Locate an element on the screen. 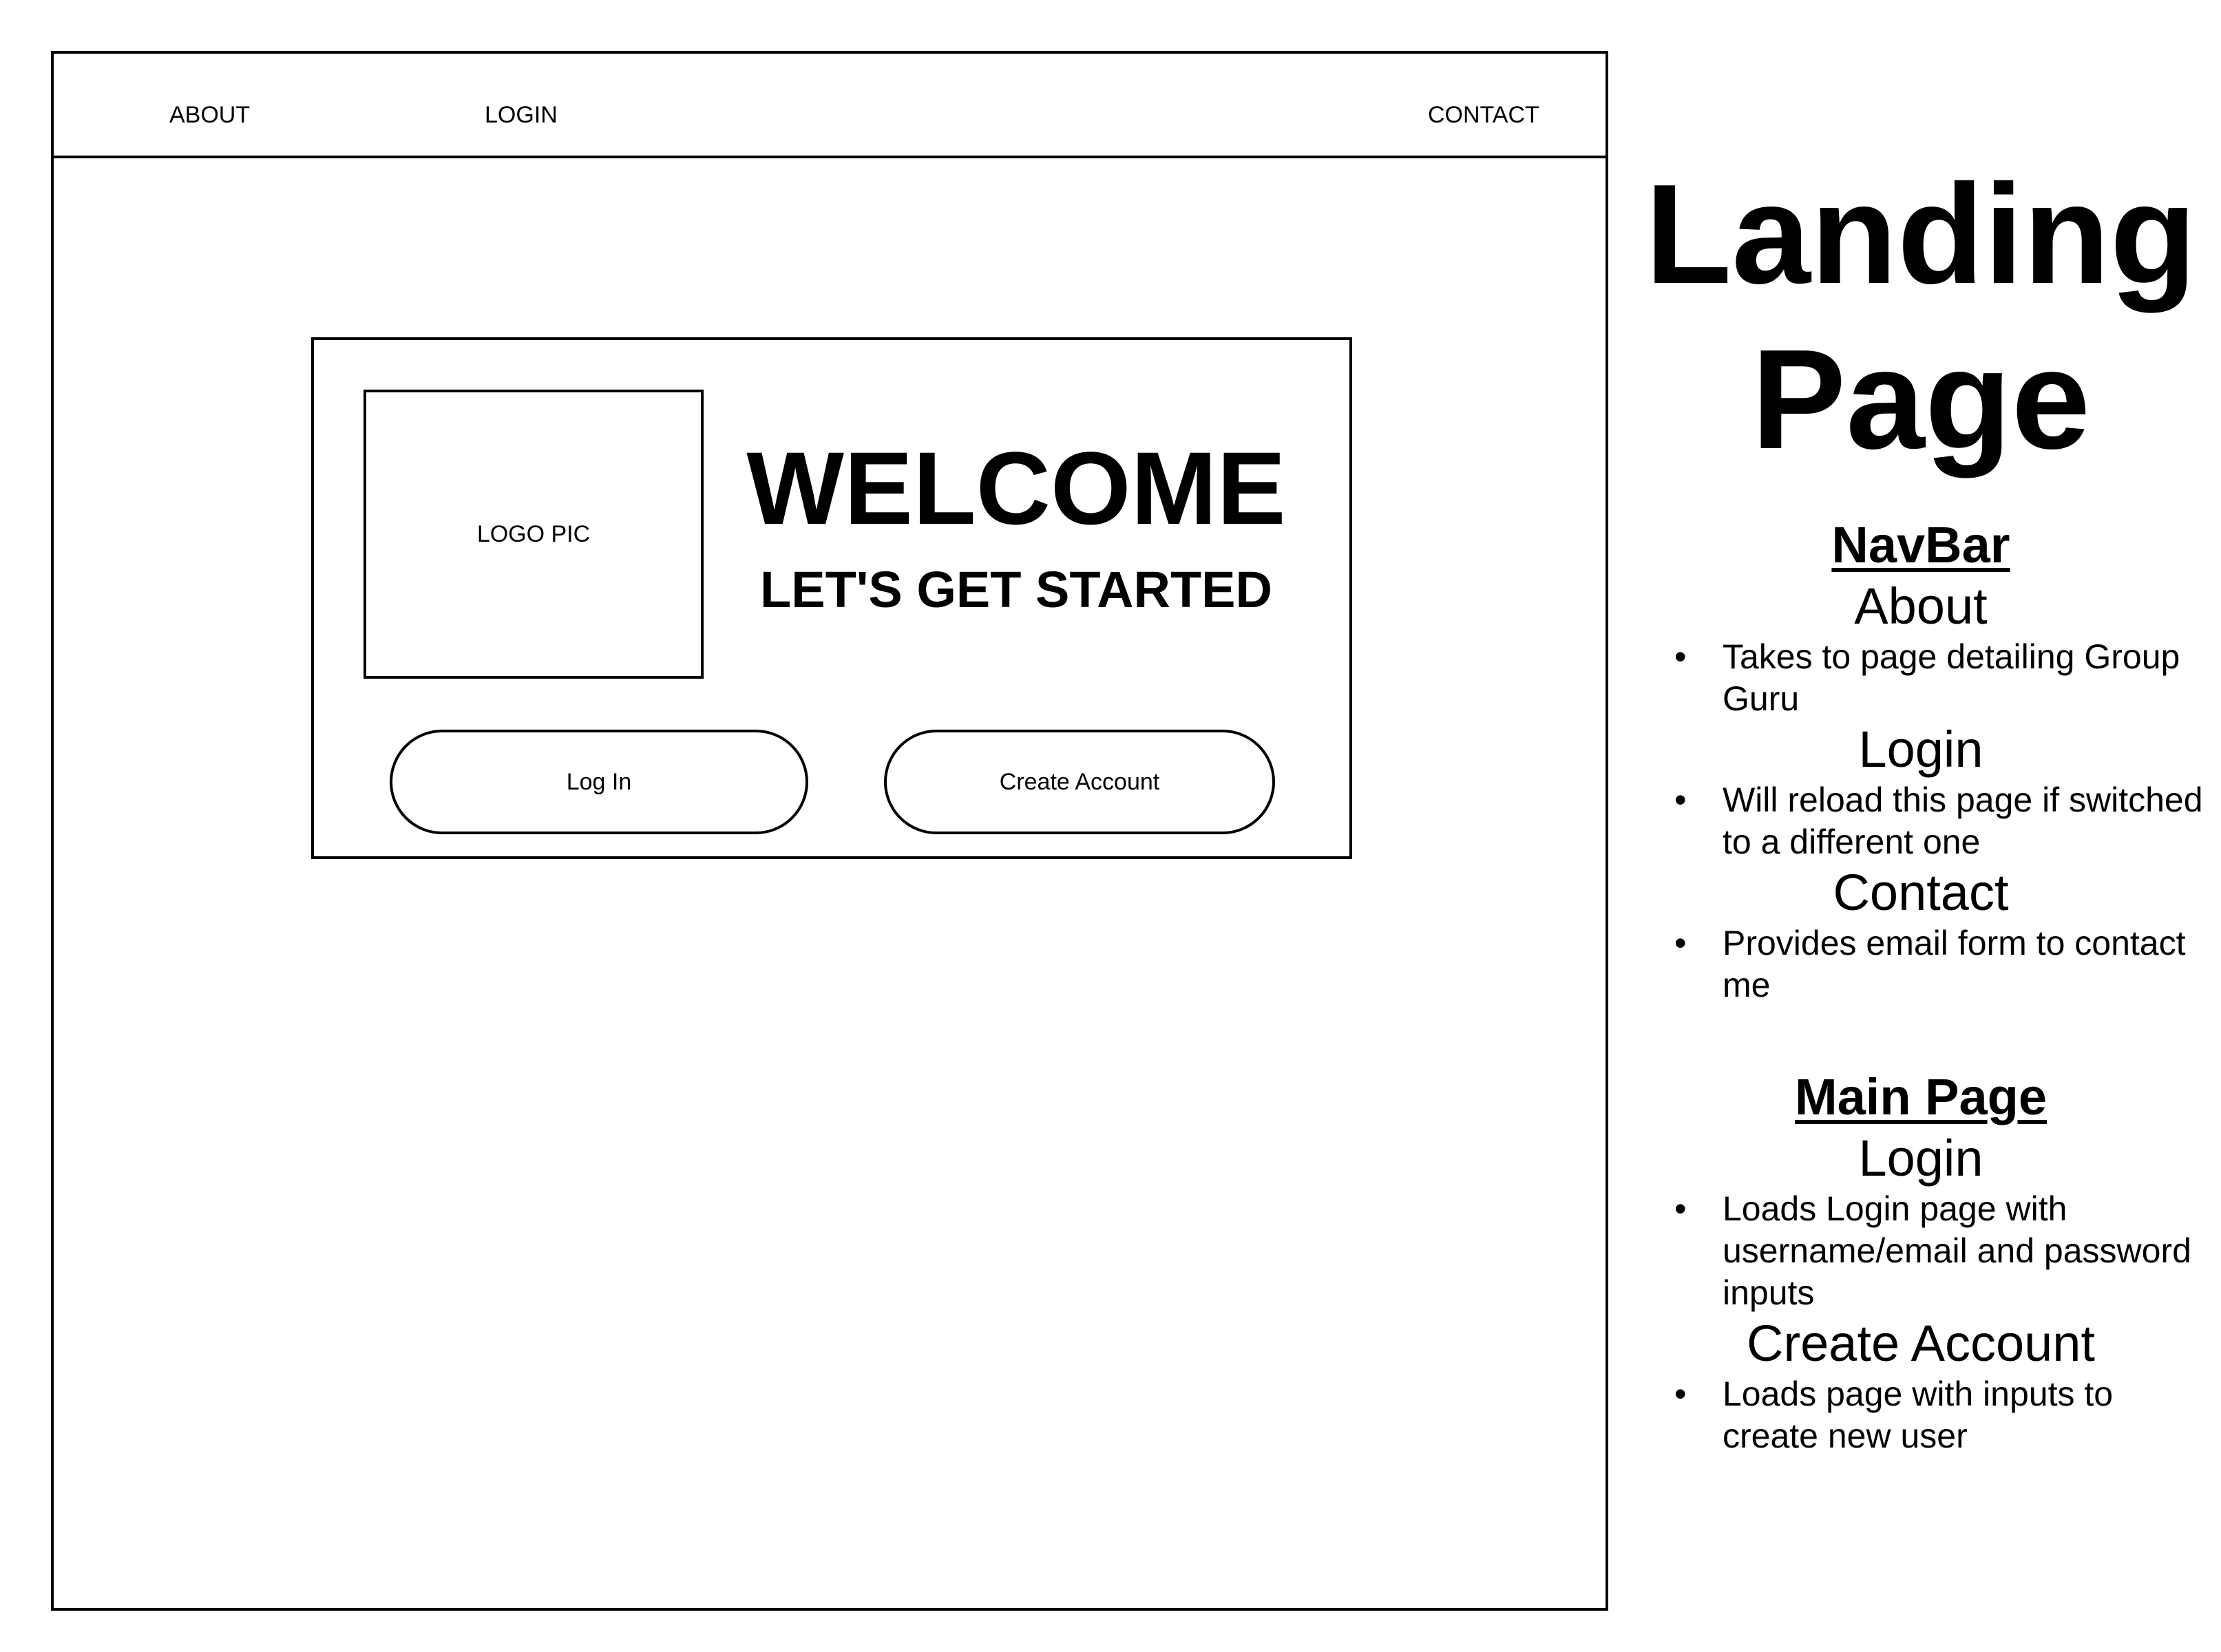 The image size is (2221, 1652). welcome-title: WELCOME is located at coordinates (1016, 488).